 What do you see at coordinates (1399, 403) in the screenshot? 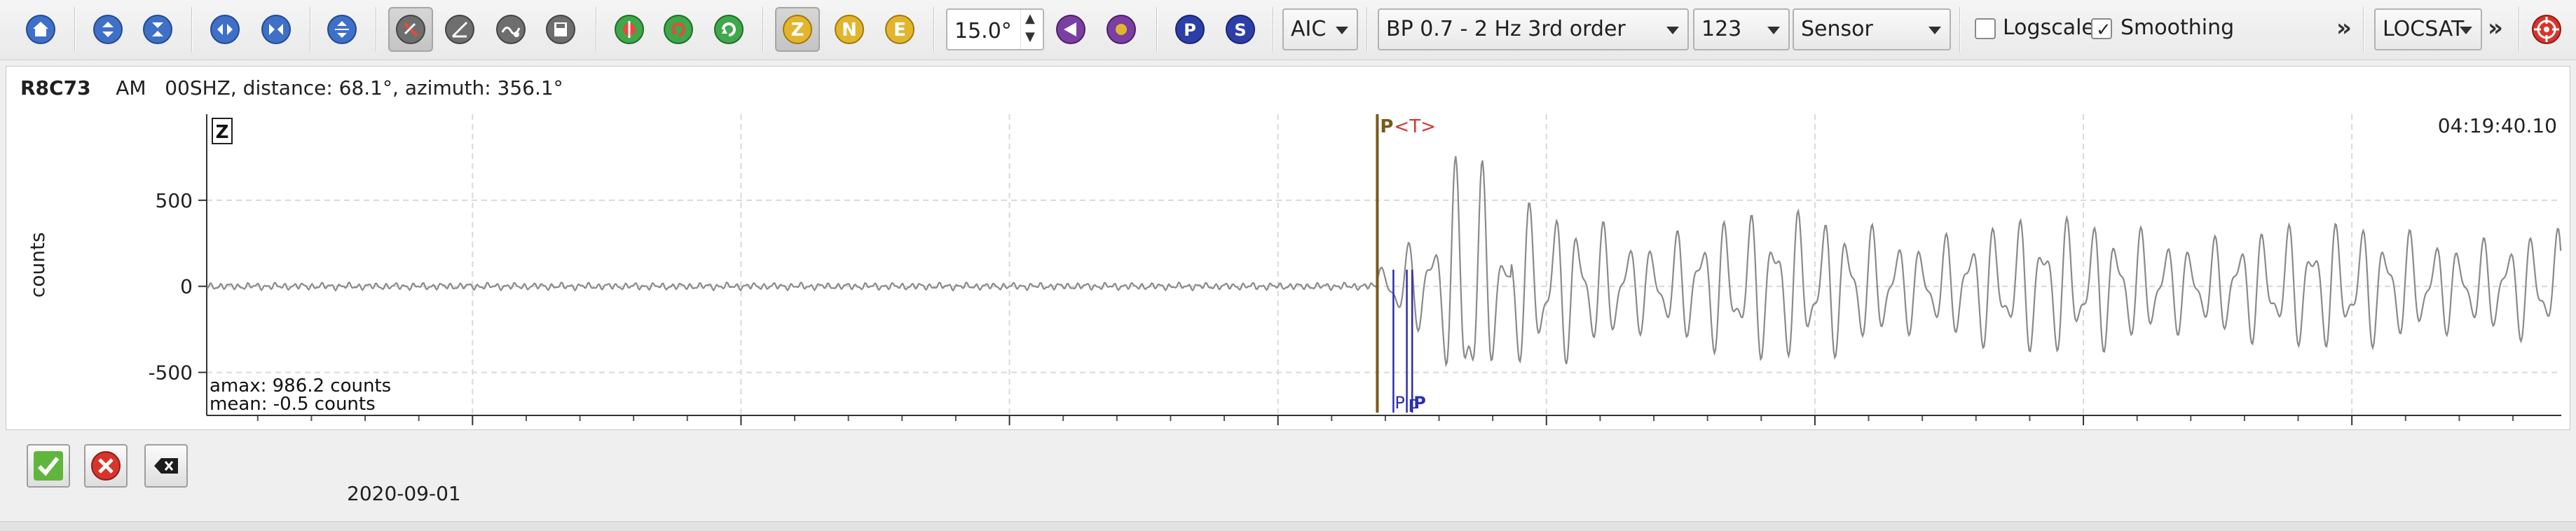
I see `theoretical-pick-label: P` at bounding box center [1399, 403].